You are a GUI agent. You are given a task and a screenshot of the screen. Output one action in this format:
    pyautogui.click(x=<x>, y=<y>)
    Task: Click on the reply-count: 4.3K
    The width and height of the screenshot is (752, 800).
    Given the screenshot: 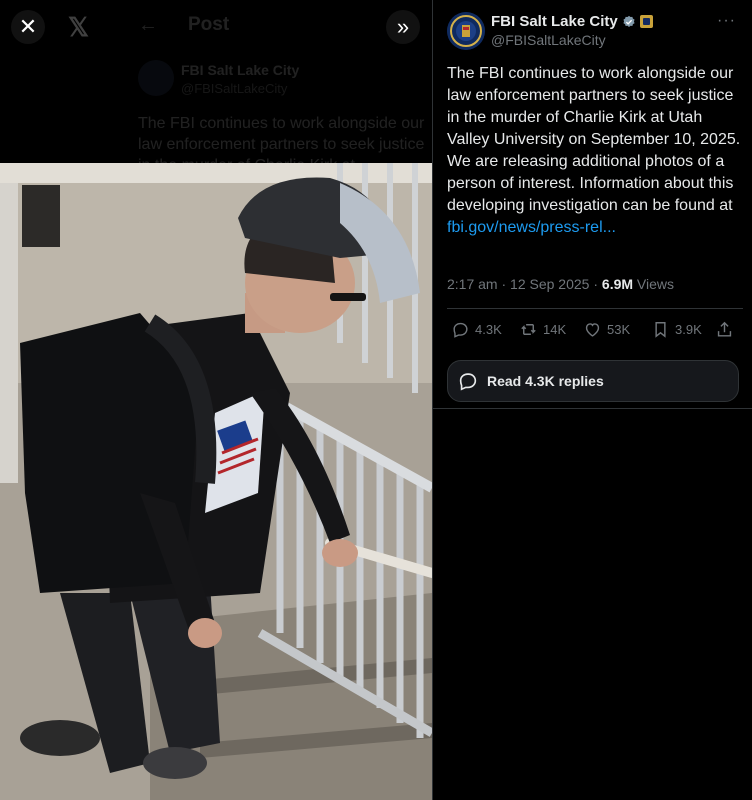 What is the action you would take?
    pyautogui.click(x=488, y=329)
    